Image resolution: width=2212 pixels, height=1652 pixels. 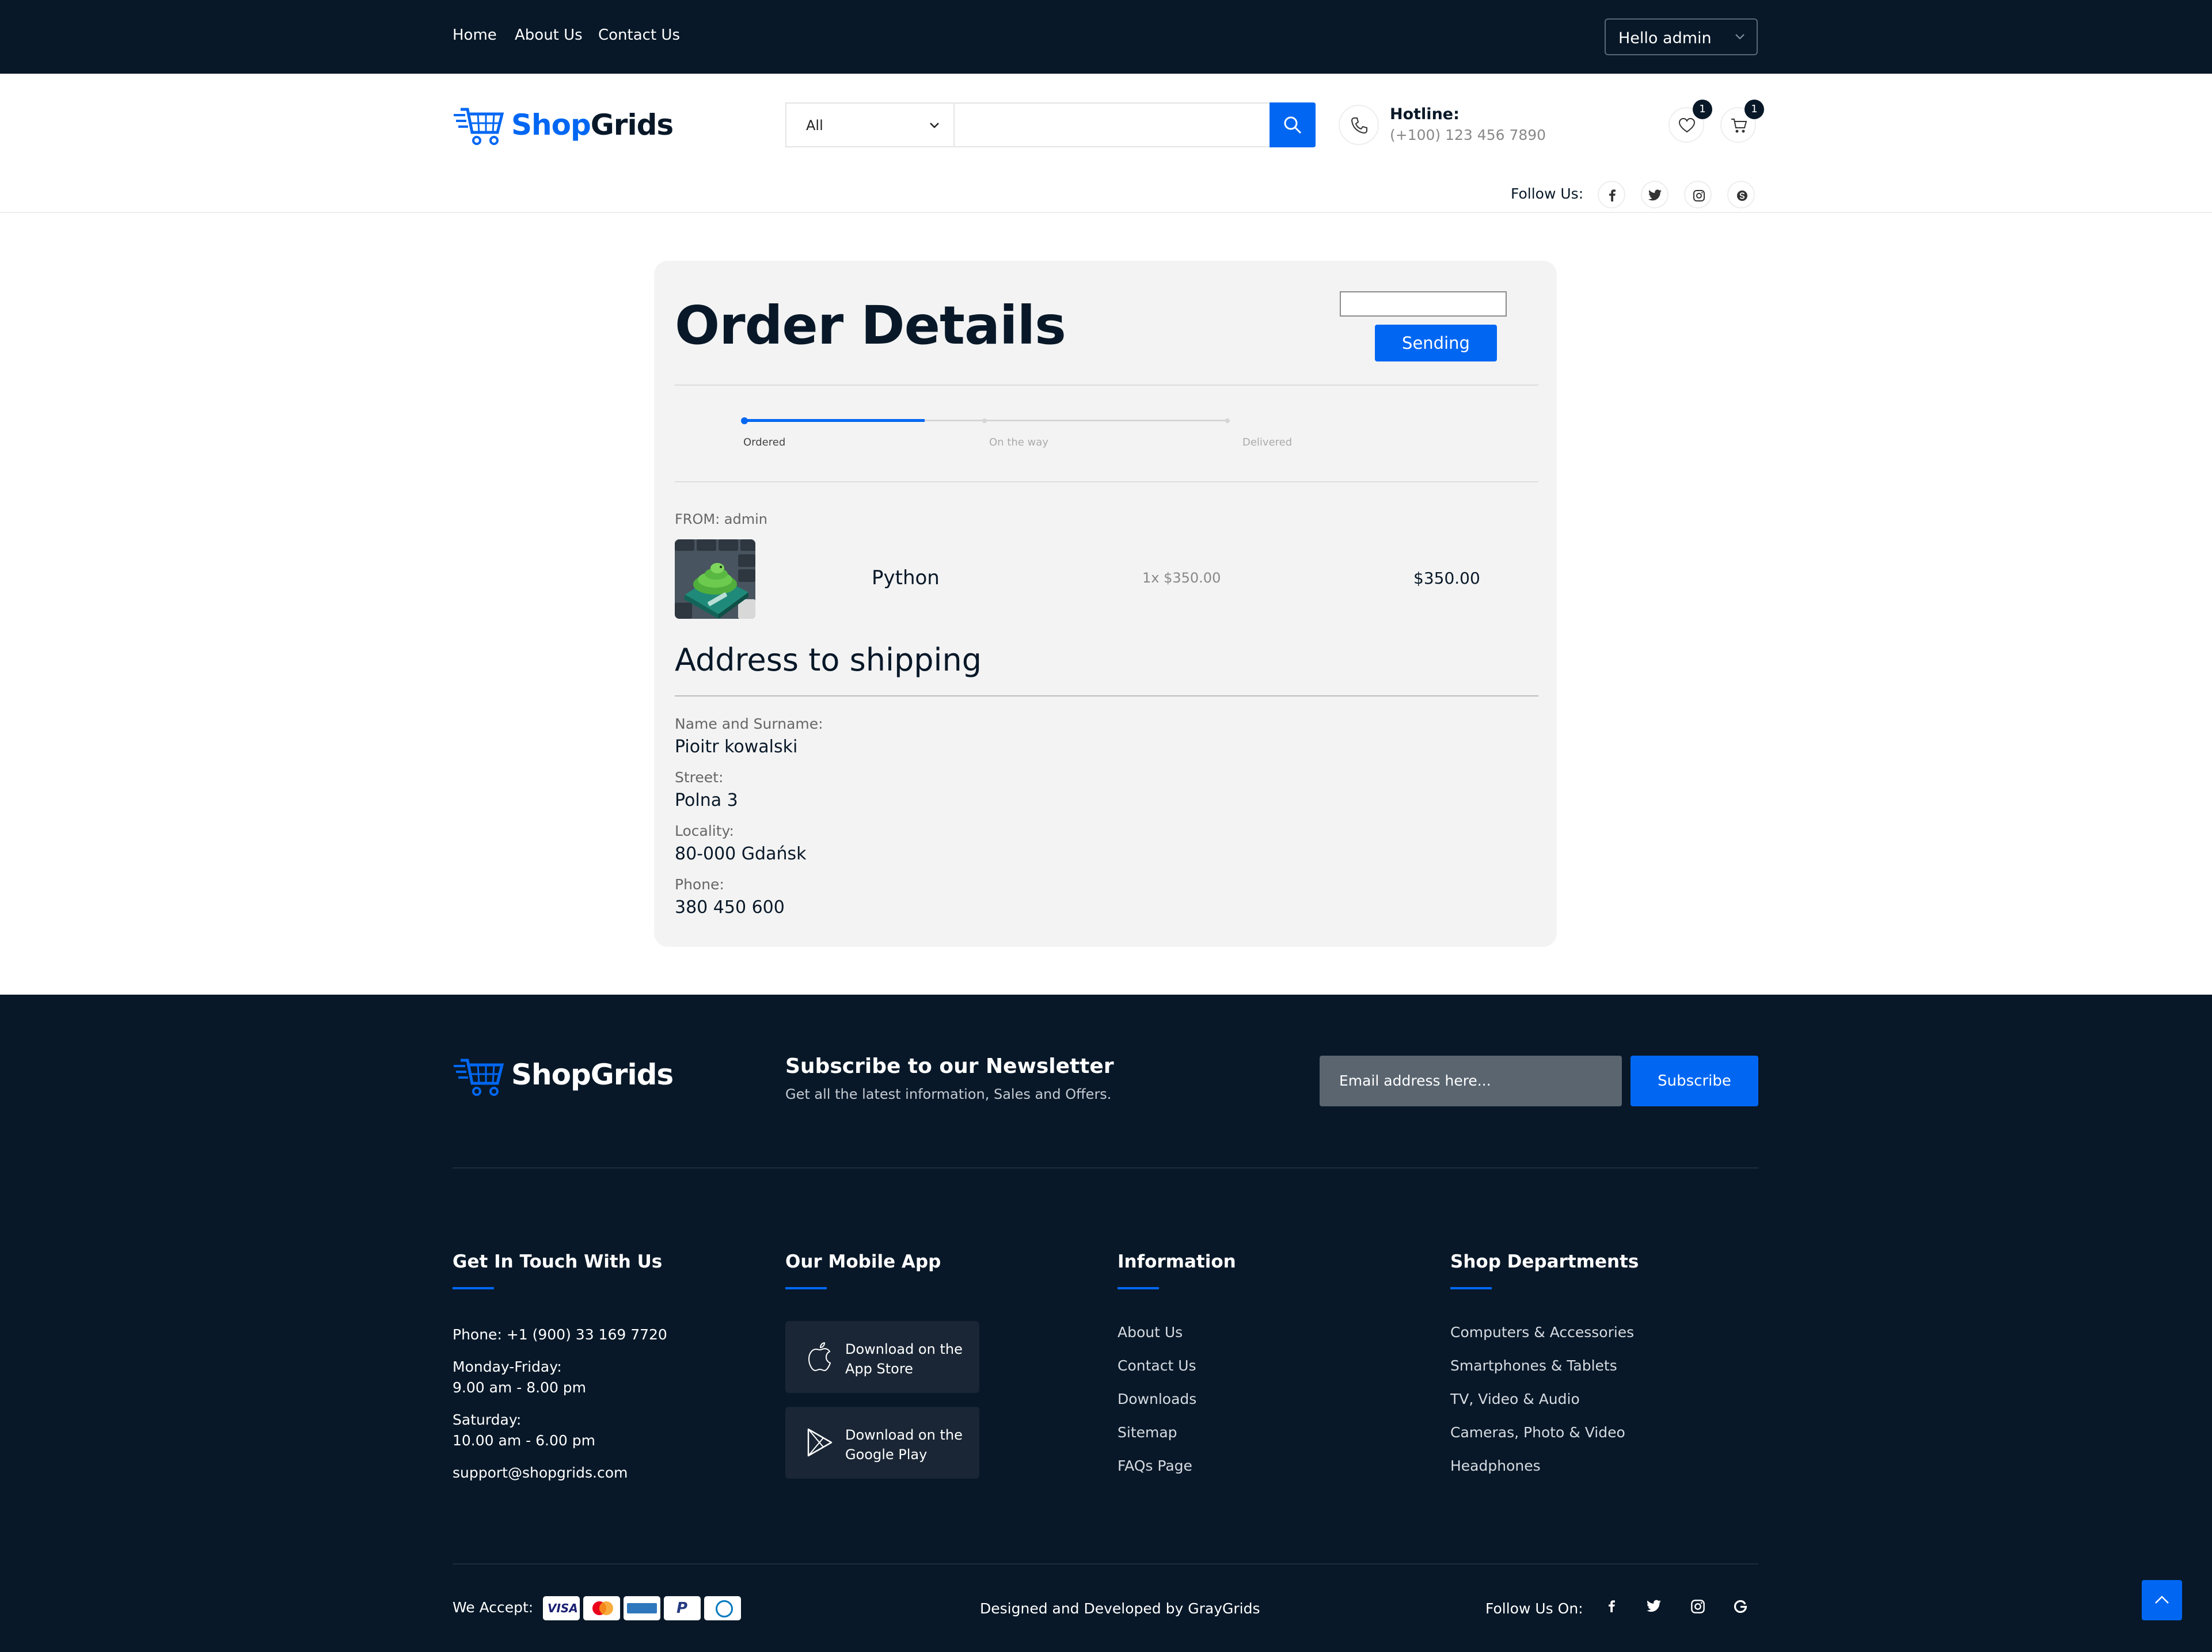 What do you see at coordinates (1739, 126) in the screenshot?
I see `cart-icon` at bounding box center [1739, 126].